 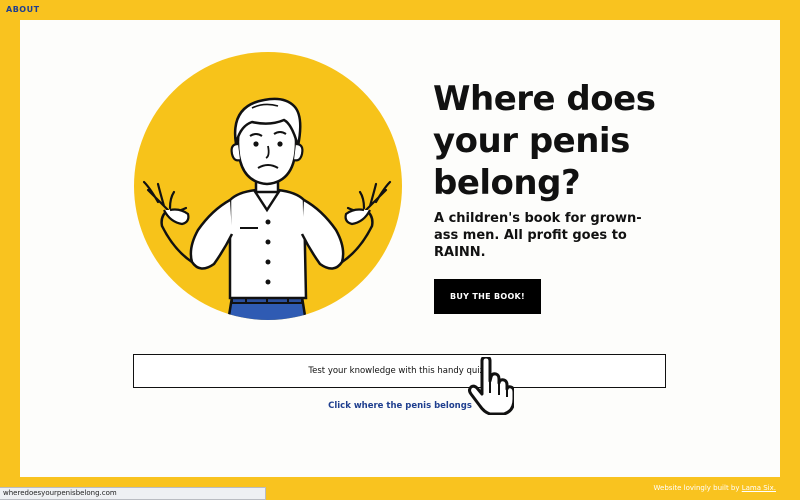 I want to click on headline-line: Where does, so click(x=544, y=99).